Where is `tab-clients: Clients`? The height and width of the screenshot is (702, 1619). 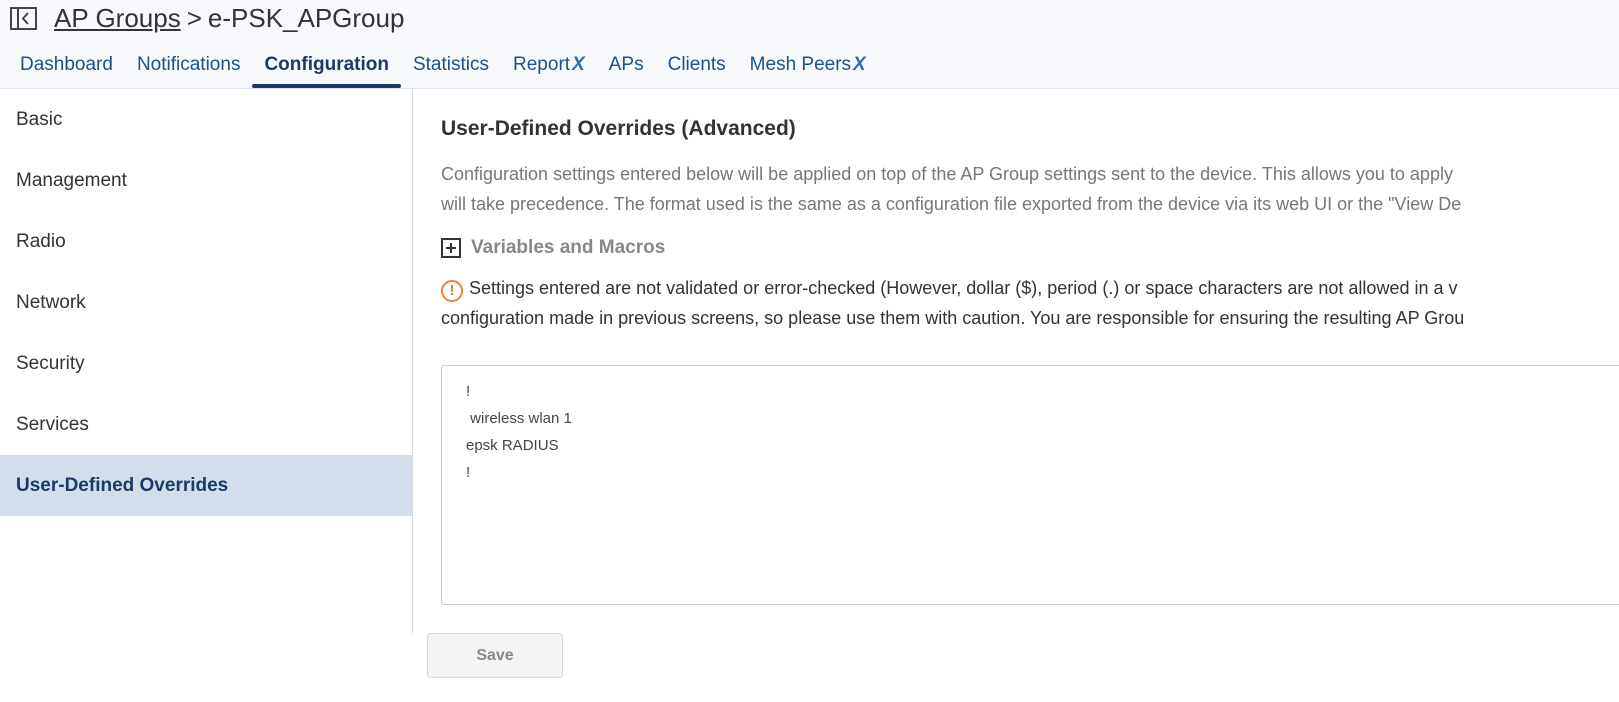
tab-clients: Clients is located at coordinates (697, 67).